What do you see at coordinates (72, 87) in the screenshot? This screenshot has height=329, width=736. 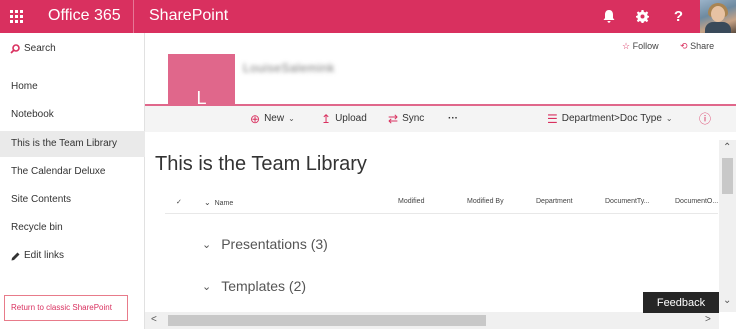 I see `nav-item-home: Home` at bounding box center [72, 87].